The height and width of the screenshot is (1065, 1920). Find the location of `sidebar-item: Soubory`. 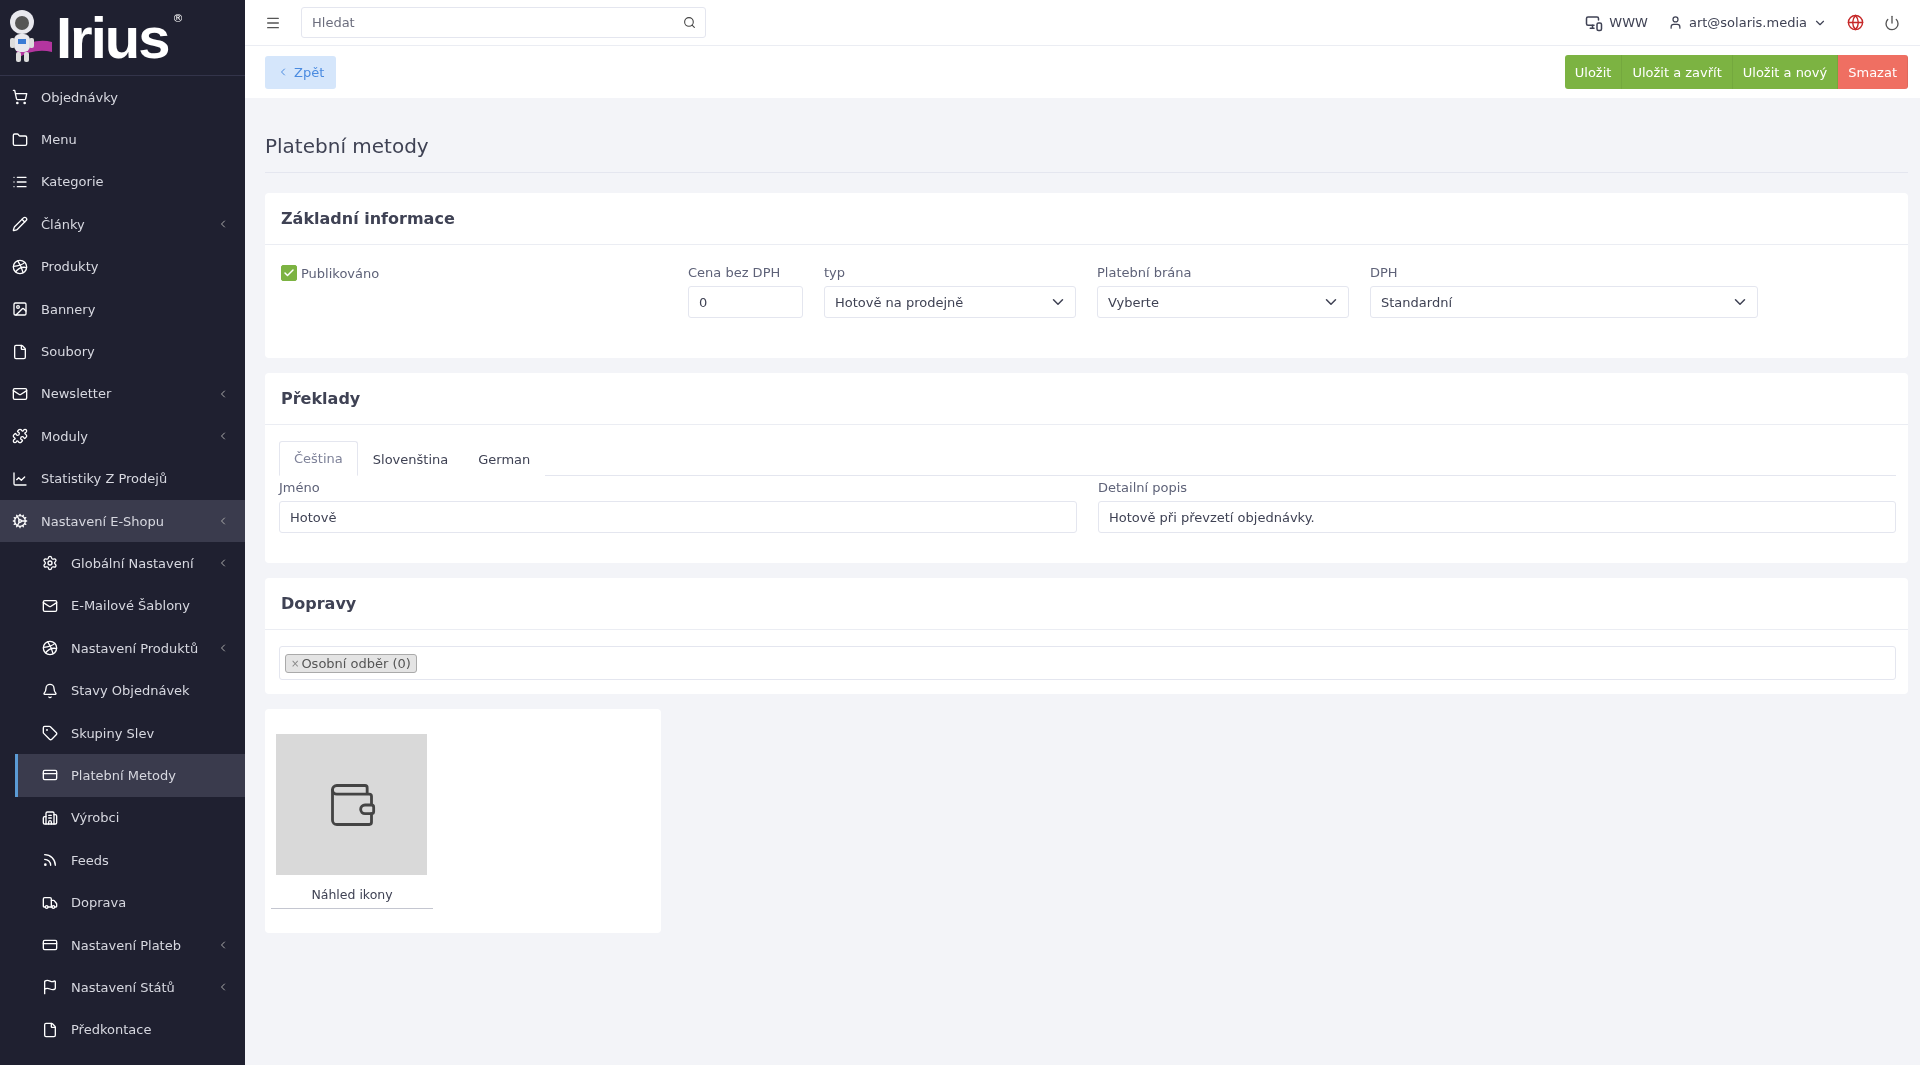

sidebar-item: Soubory is located at coordinates (122, 351).